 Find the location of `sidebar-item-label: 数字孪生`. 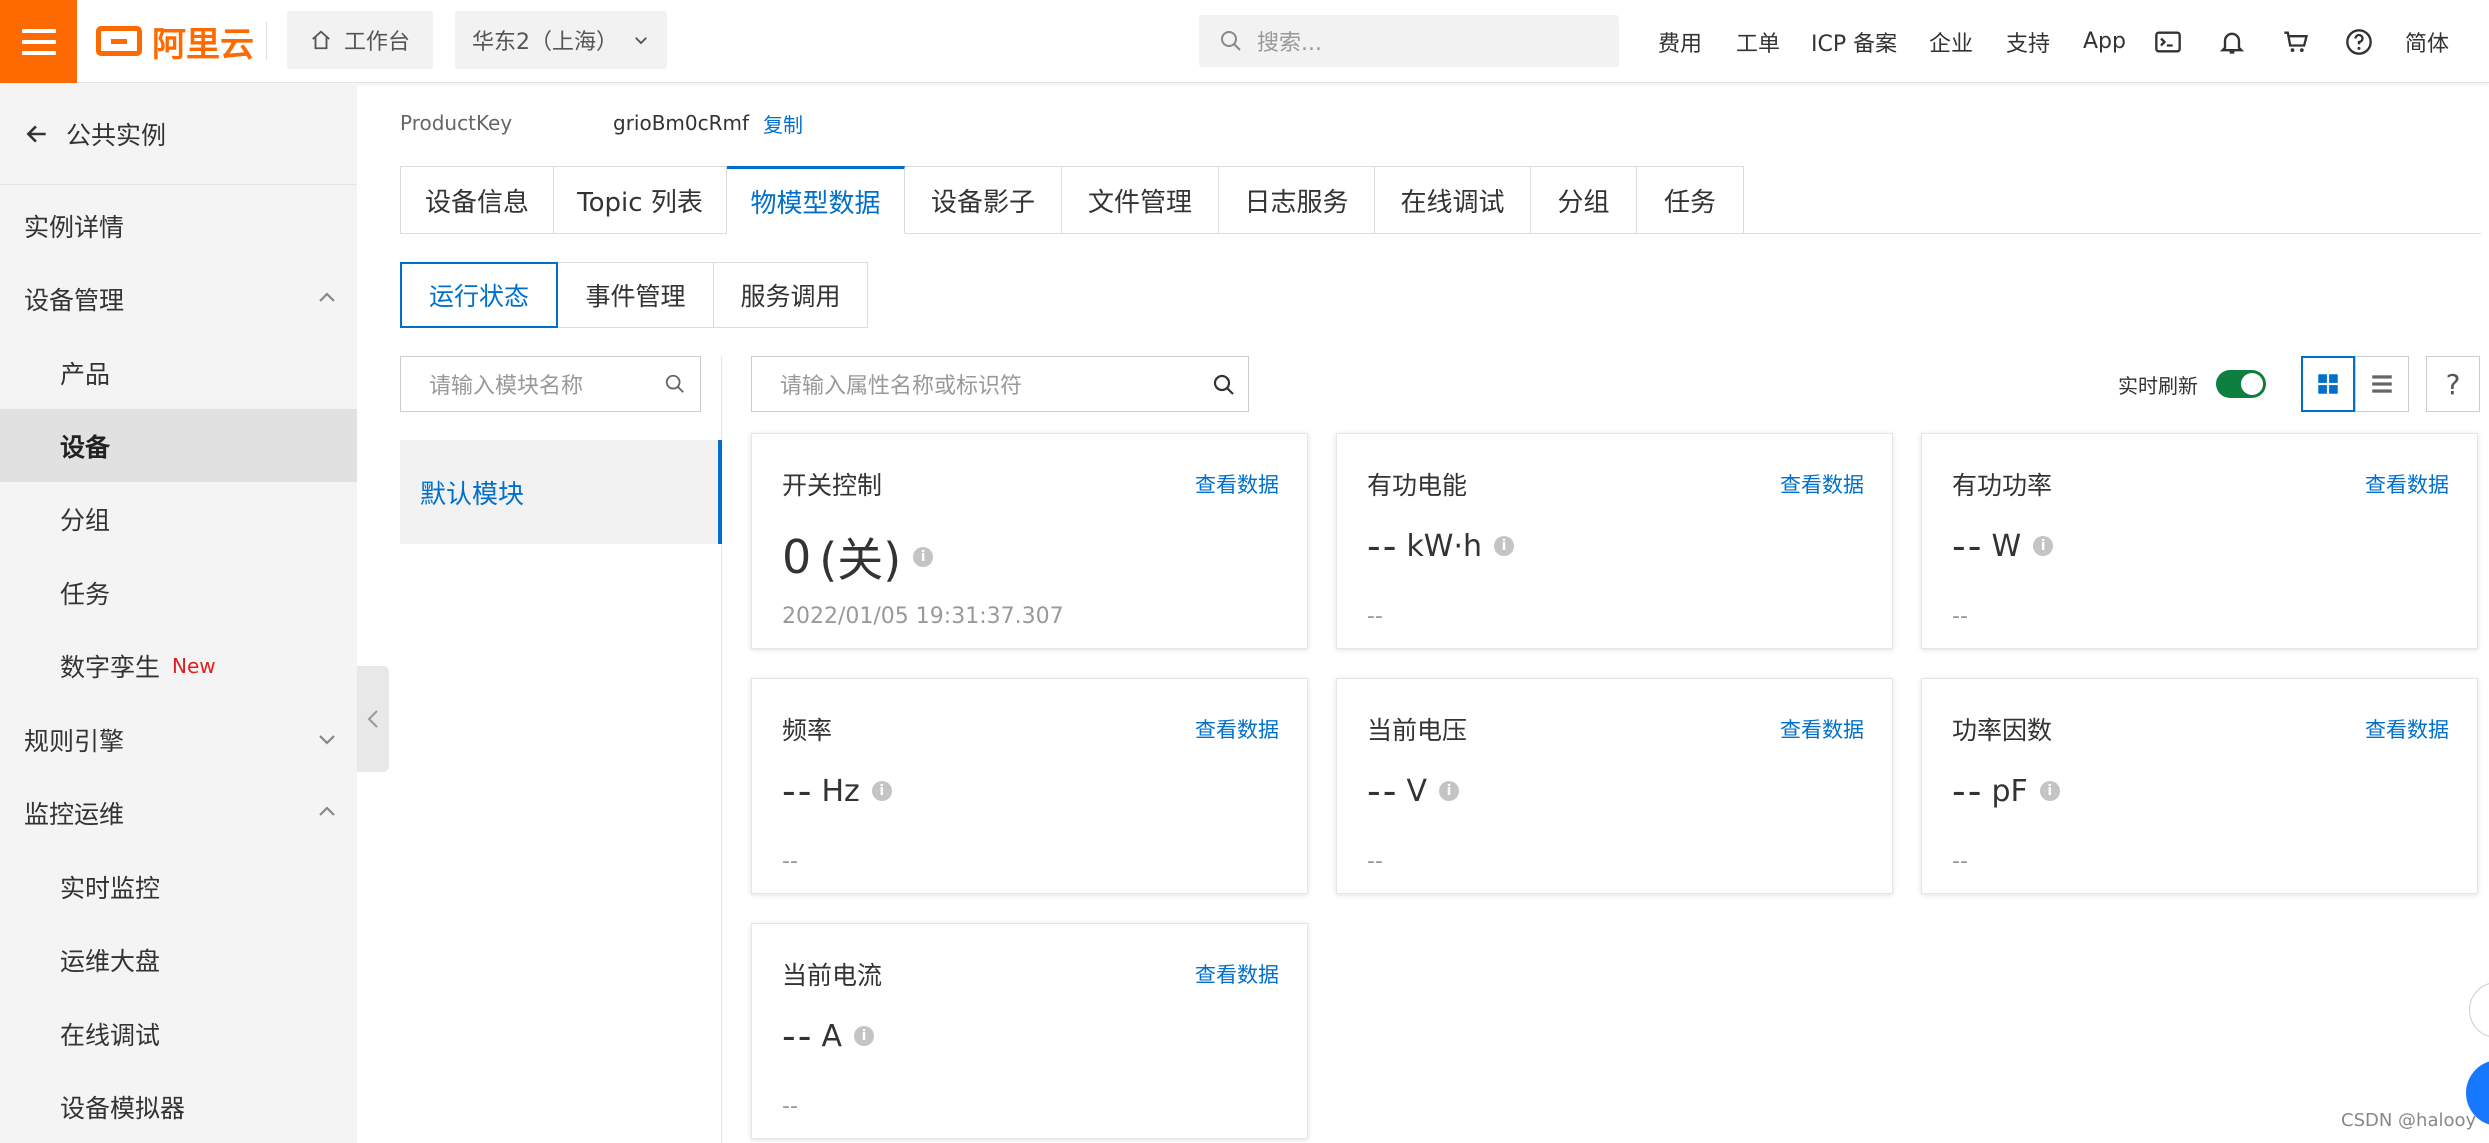

sidebar-item-label: 数字孪生 is located at coordinates (110, 667).